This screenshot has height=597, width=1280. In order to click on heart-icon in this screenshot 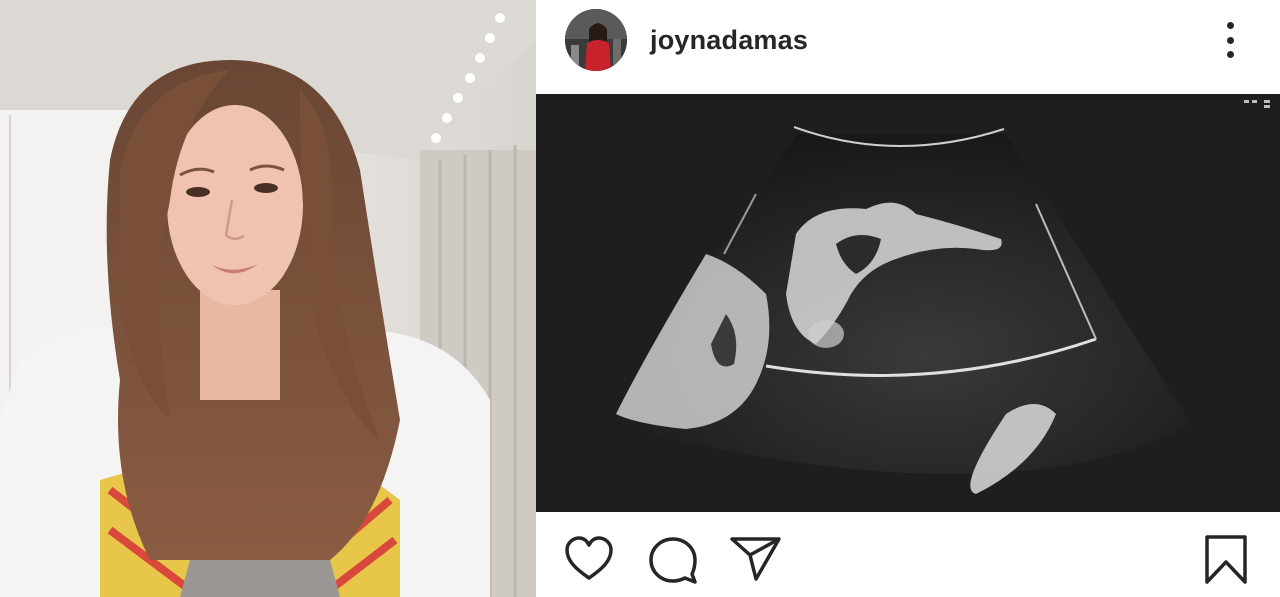, I will do `click(589, 559)`.